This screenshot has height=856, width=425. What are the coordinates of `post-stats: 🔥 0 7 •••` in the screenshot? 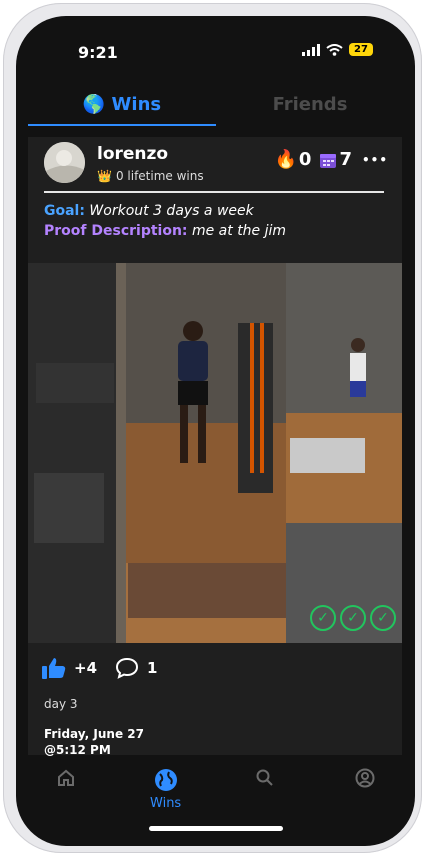 It's located at (332, 159).